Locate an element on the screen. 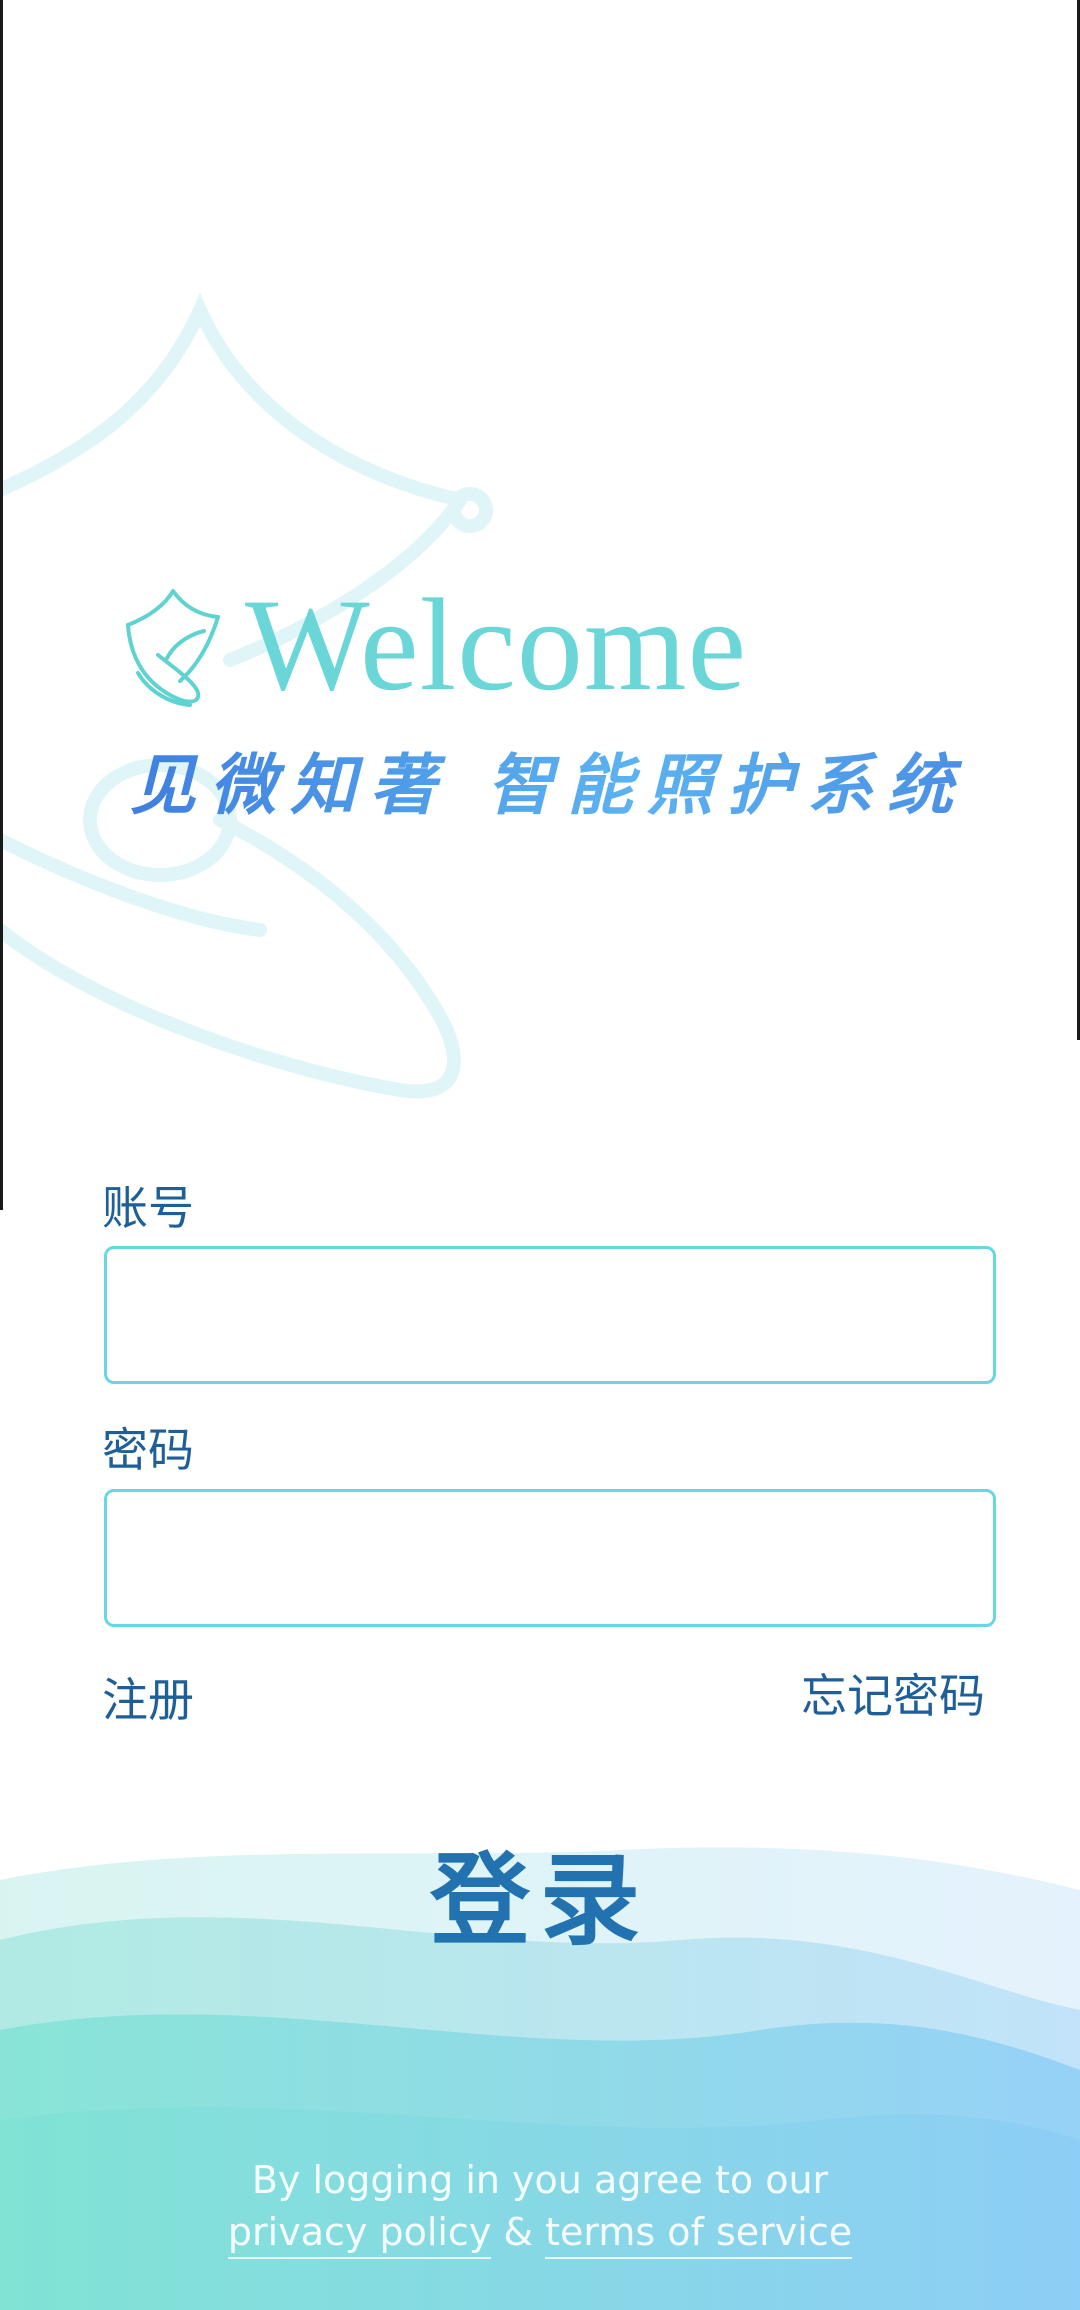  shield-leaf-icon is located at coordinates (173, 648).